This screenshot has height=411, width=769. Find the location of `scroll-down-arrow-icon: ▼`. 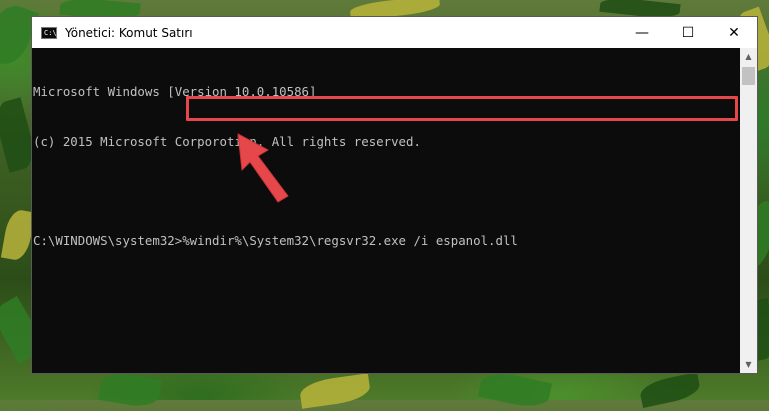

scroll-down-arrow-icon: ▼ is located at coordinates (748, 364).